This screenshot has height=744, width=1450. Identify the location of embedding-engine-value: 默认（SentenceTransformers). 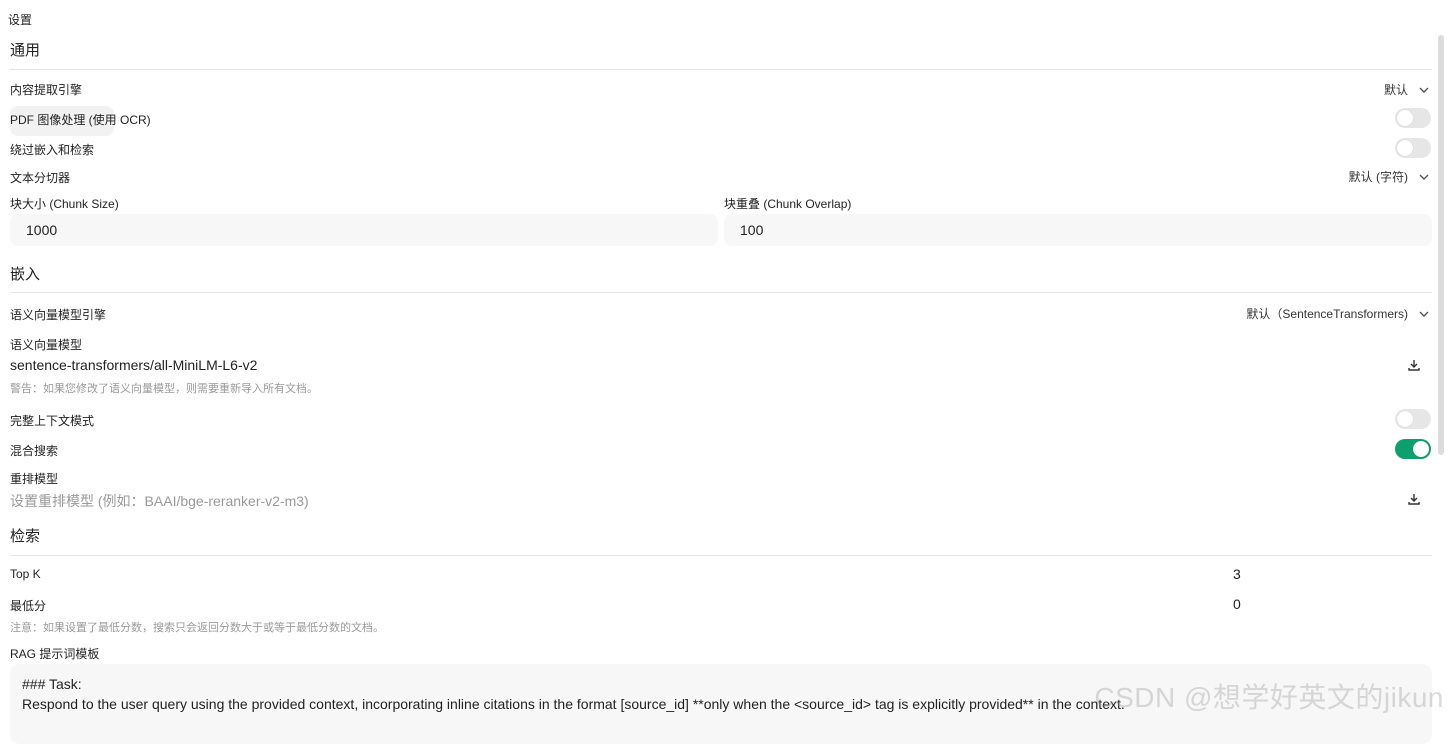
(1327, 314).